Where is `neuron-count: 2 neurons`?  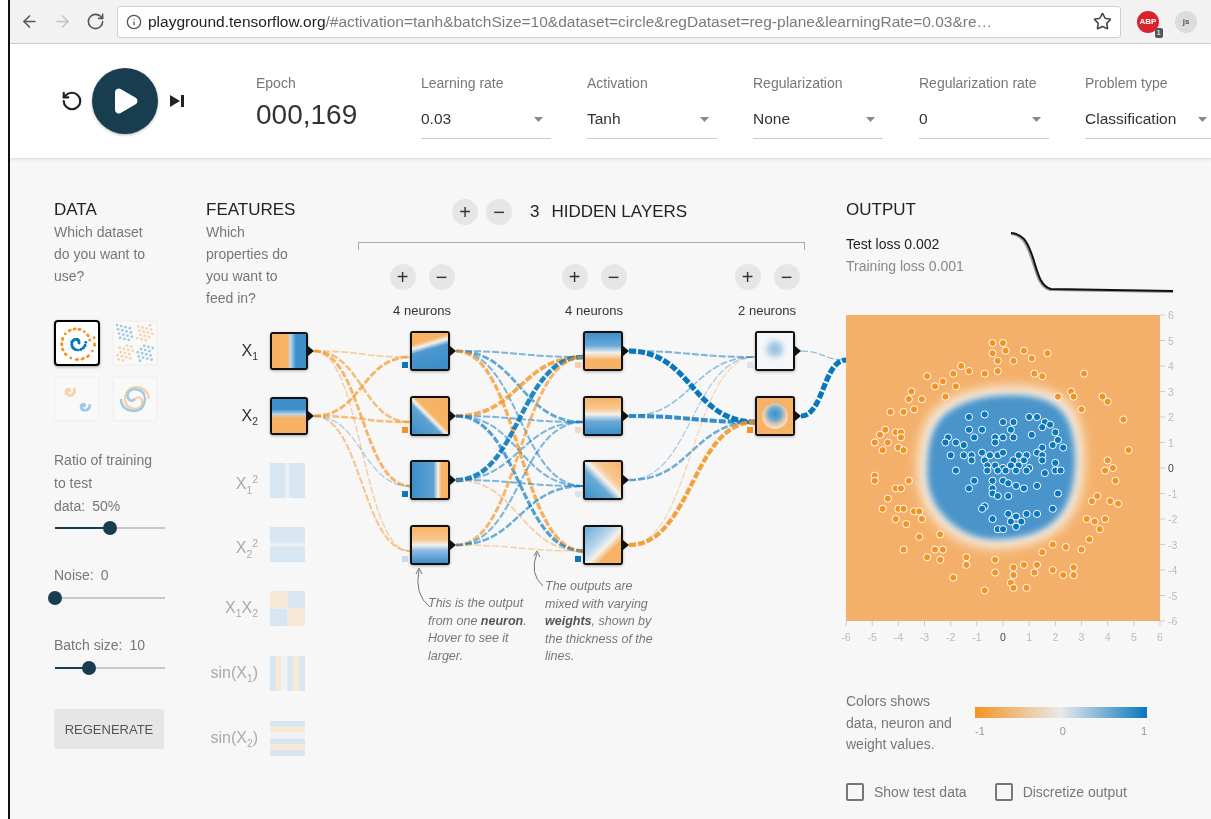 neuron-count: 2 neurons is located at coordinates (767, 311).